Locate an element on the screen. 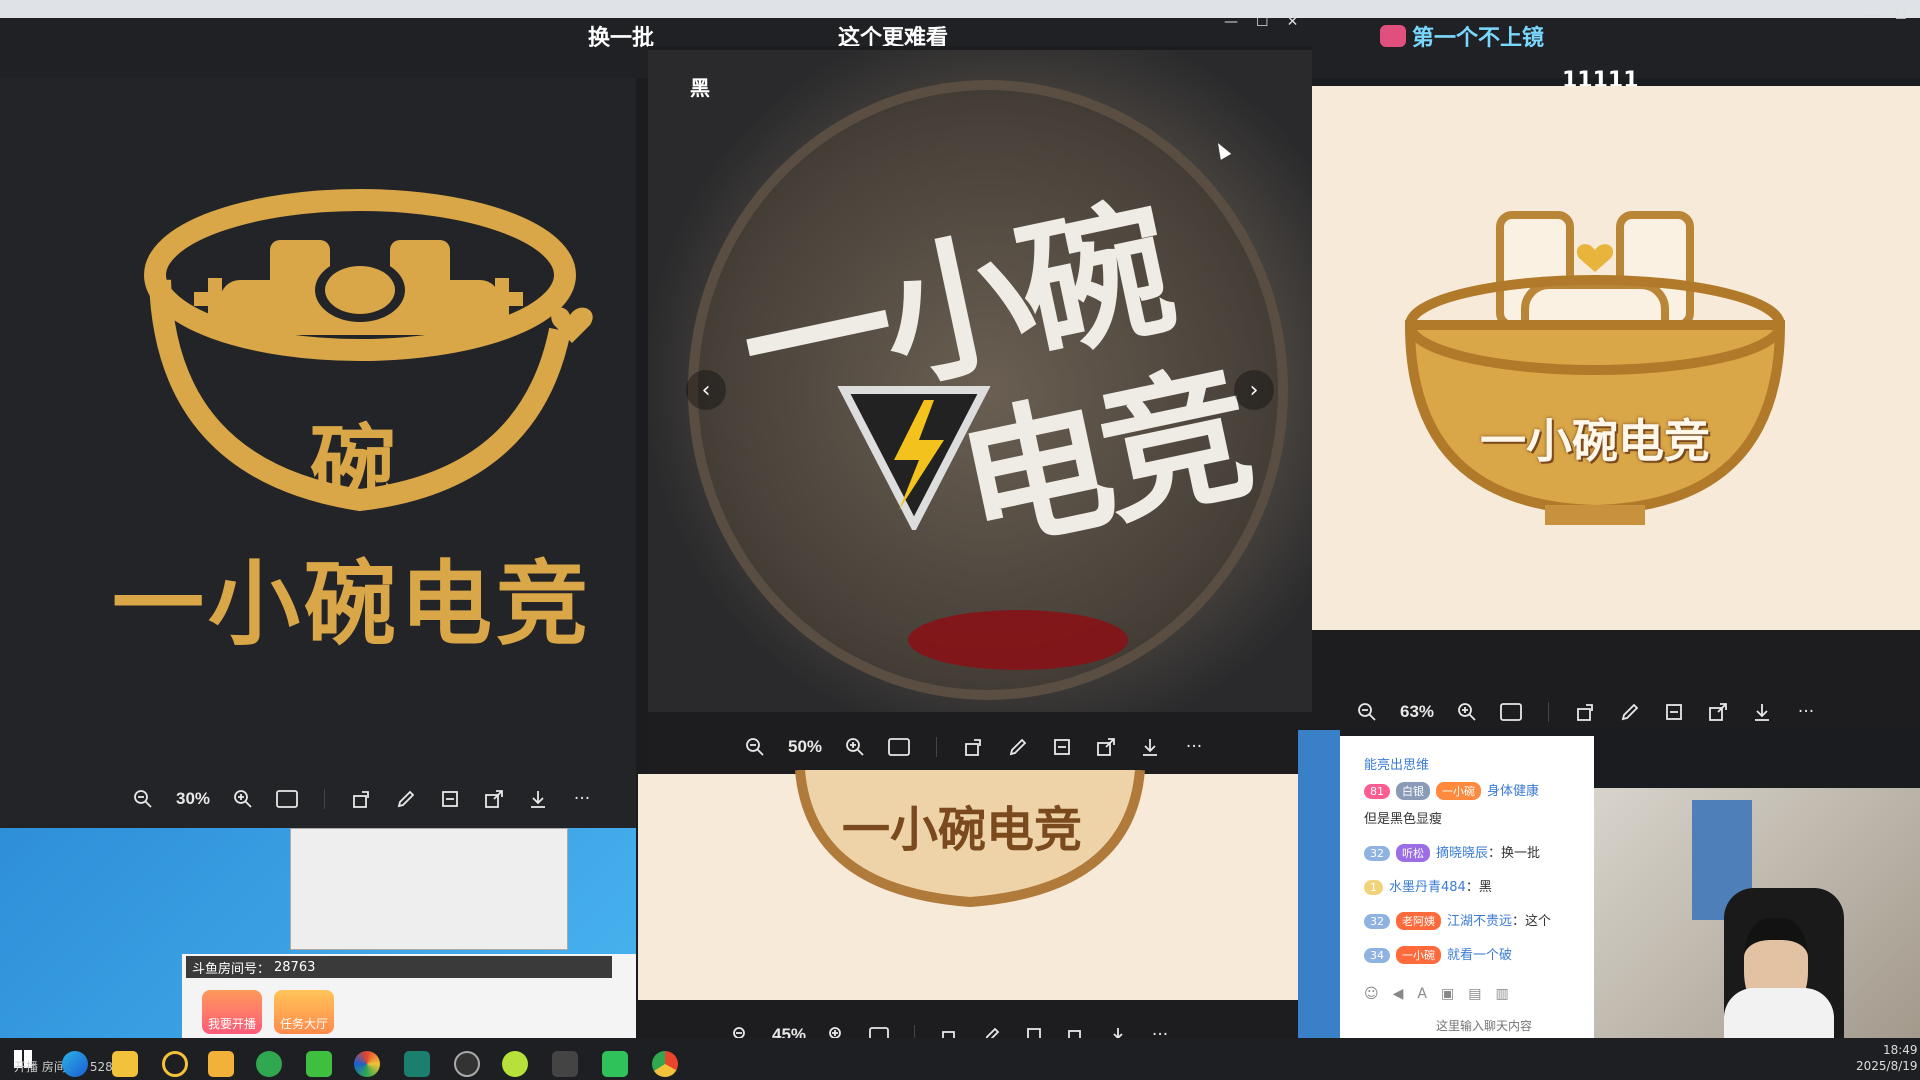 The height and width of the screenshot is (1080, 1920). chrome-icon is located at coordinates (665, 1064).